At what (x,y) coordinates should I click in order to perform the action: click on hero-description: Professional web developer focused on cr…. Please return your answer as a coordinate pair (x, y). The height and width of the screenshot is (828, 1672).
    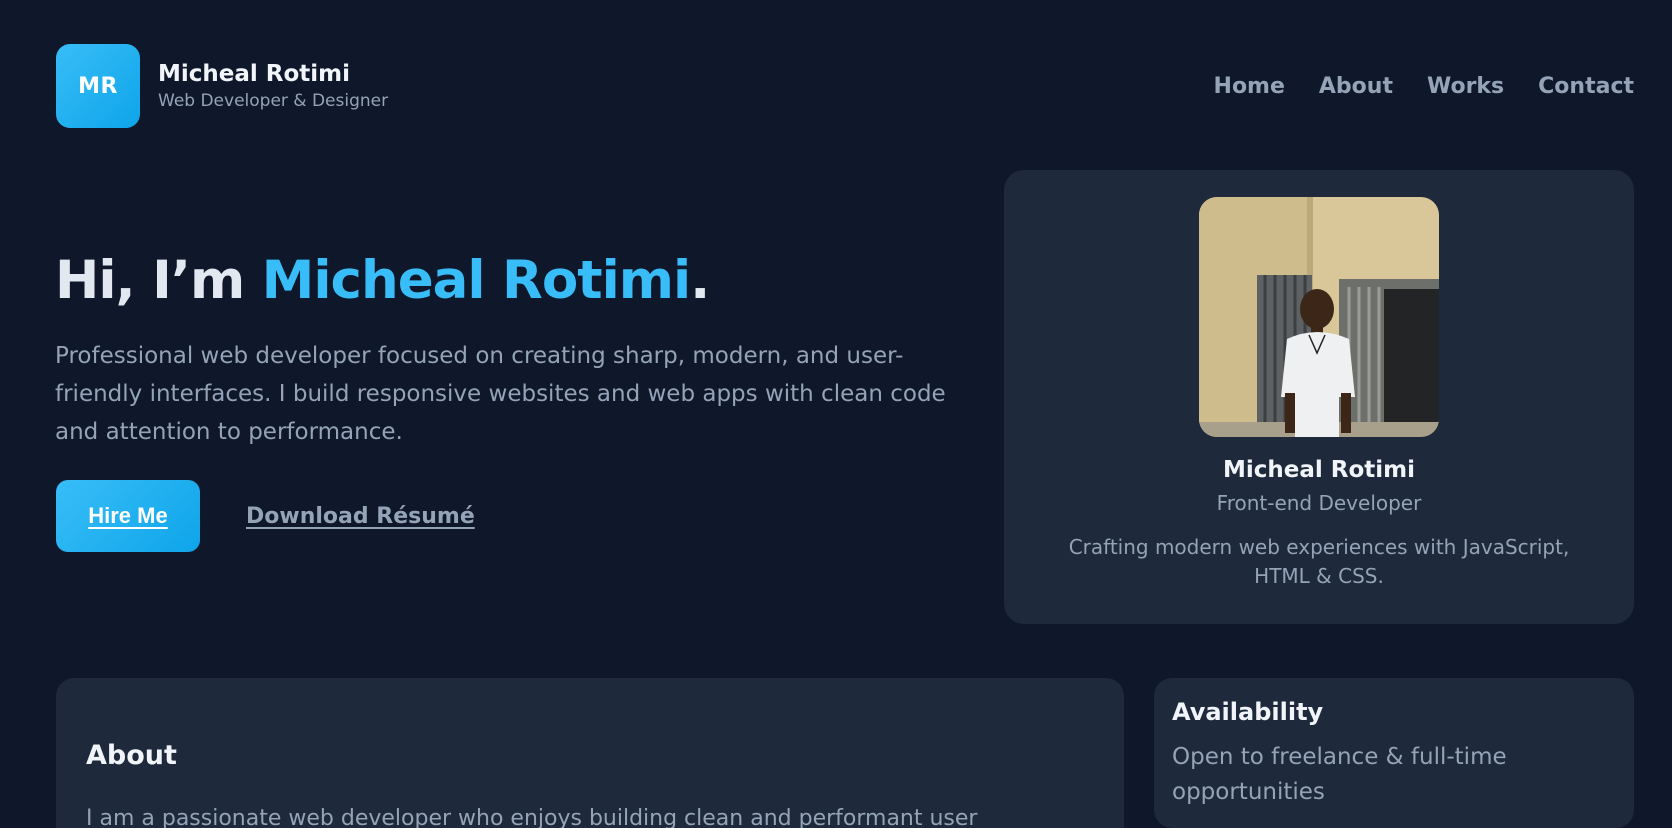
    Looking at the image, I should click on (500, 394).